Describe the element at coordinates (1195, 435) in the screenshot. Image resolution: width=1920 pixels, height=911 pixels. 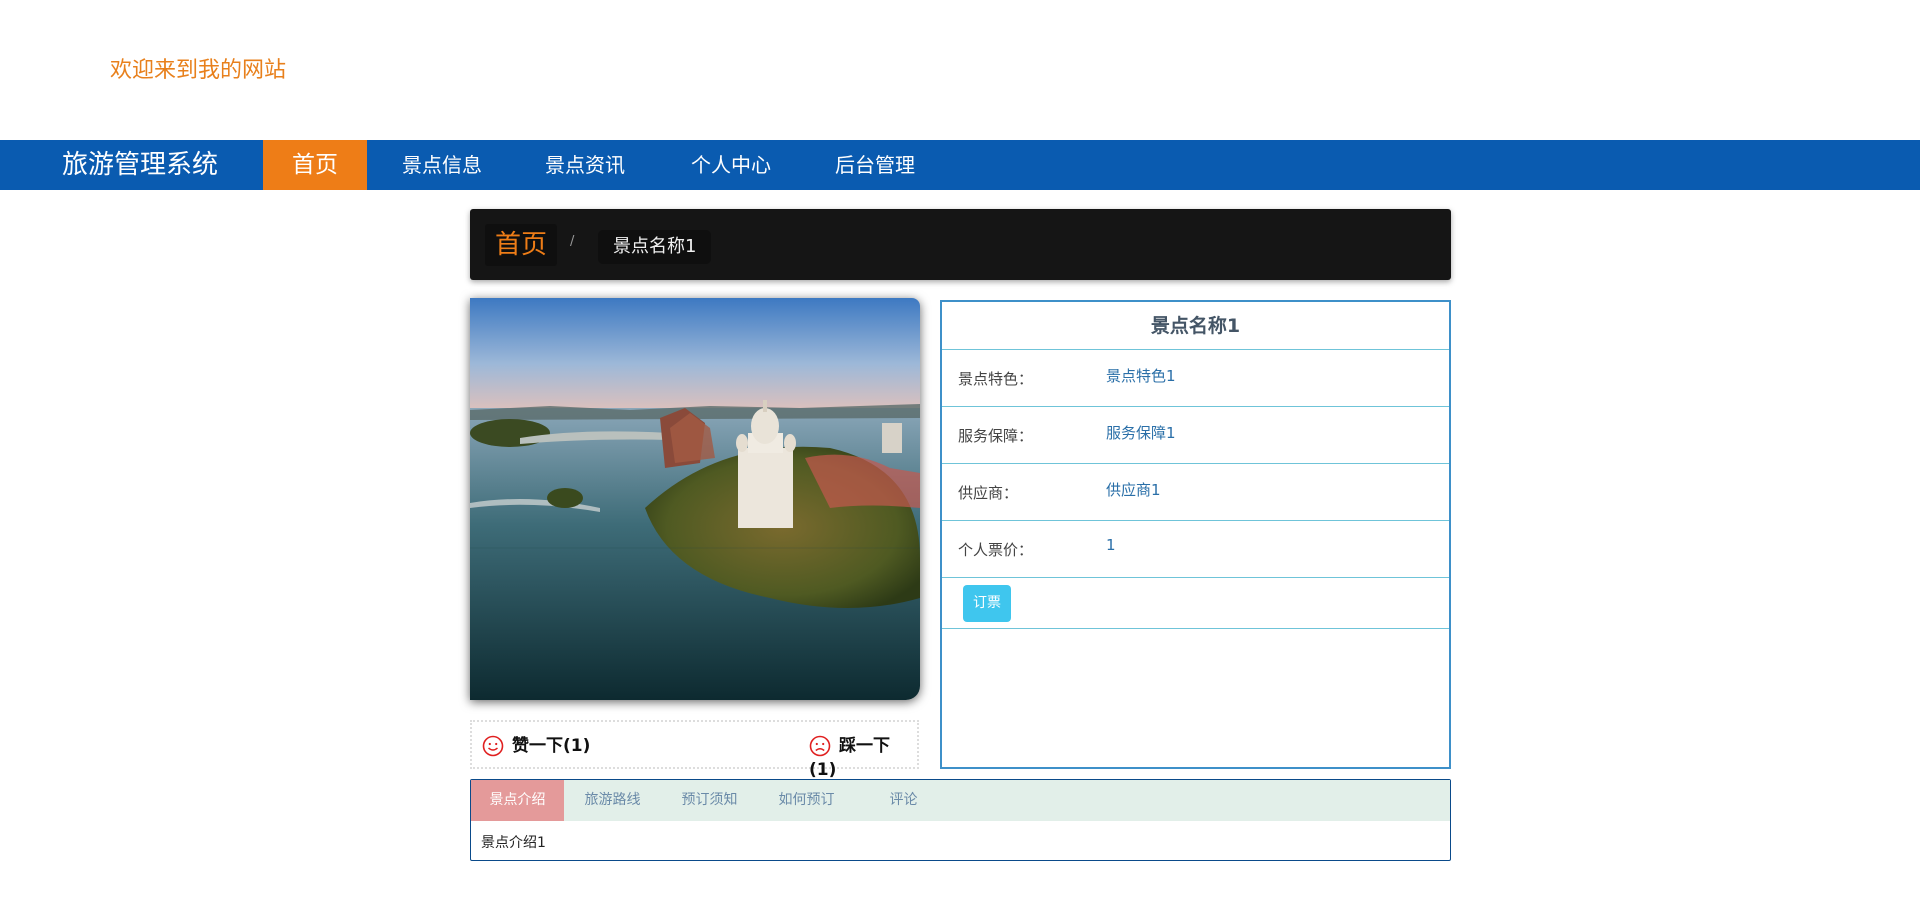
I see `detail-row-service: 服务保障： 服务保障1` at that location.